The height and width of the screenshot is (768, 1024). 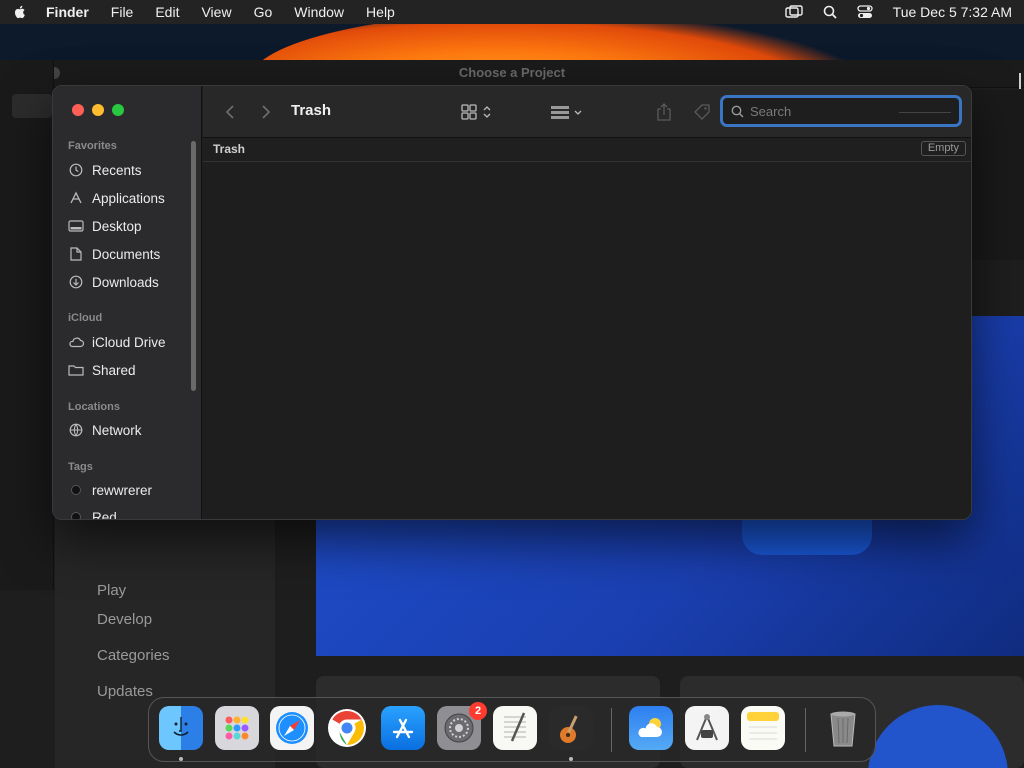 I want to click on sidebar-item-label: iCloud Drive, so click(x=129, y=342).